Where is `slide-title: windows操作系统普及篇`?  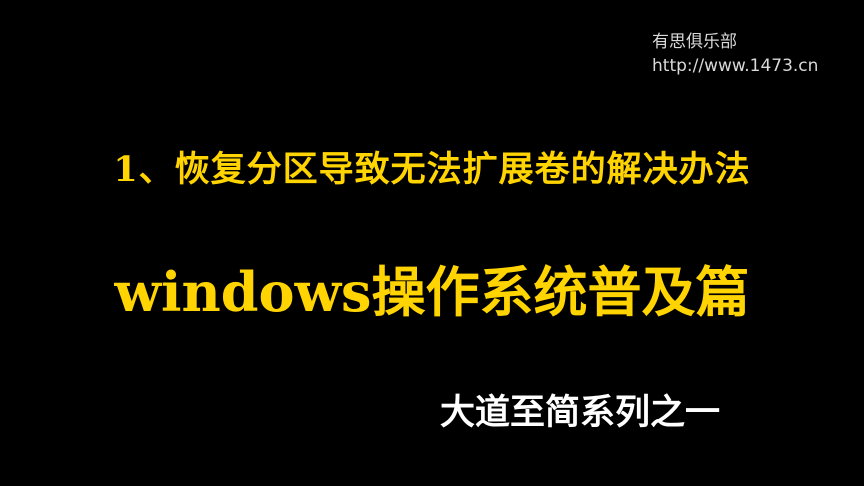 slide-title: windows操作系统普及篇 is located at coordinates (432, 292).